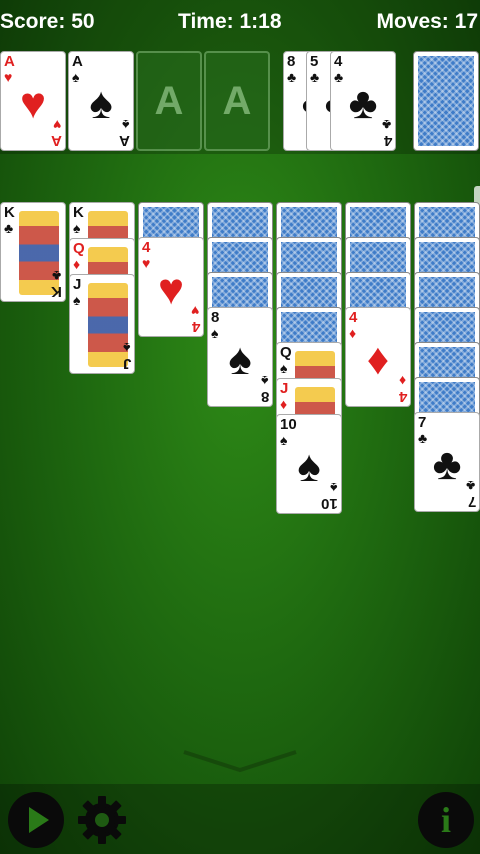 The width and height of the screenshot is (480, 854). What do you see at coordinates (288, 424) in the screenshot?
I see `card-rank: 10` at bounding box center [288, 424].